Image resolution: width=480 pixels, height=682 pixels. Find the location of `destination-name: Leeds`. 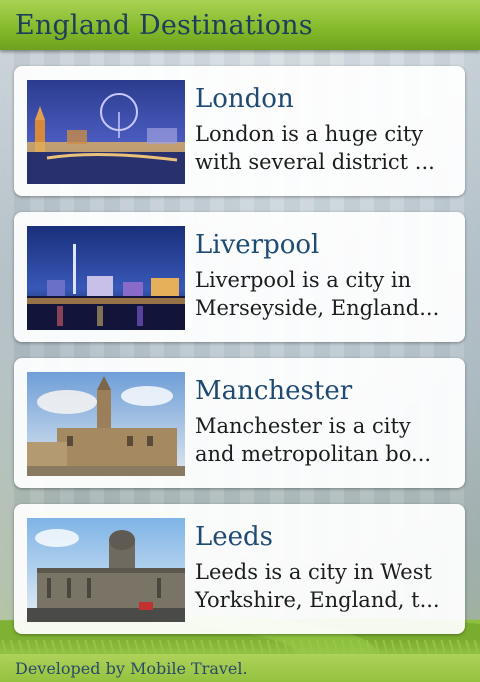

destination-name: Leeds is located at coordinates (234, 537).